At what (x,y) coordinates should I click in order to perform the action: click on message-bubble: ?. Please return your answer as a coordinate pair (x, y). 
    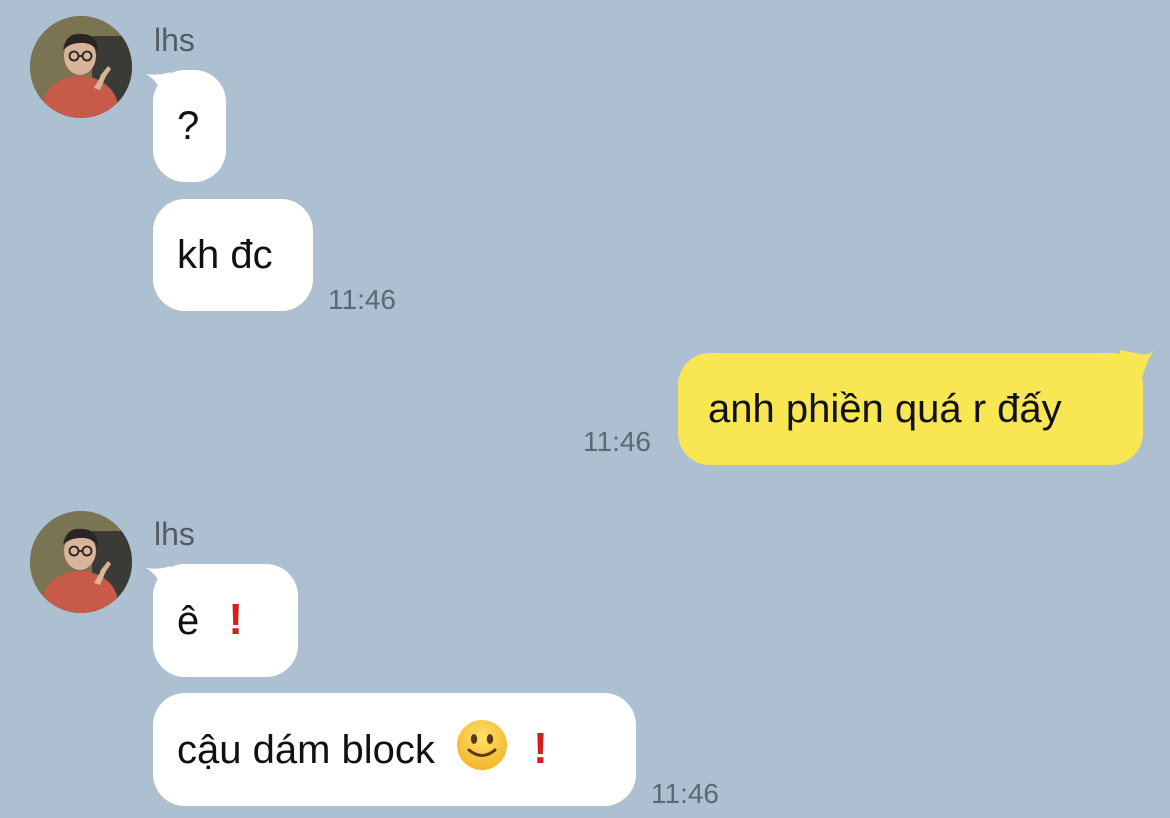
    Looking at the image, I should click on (189, 126).